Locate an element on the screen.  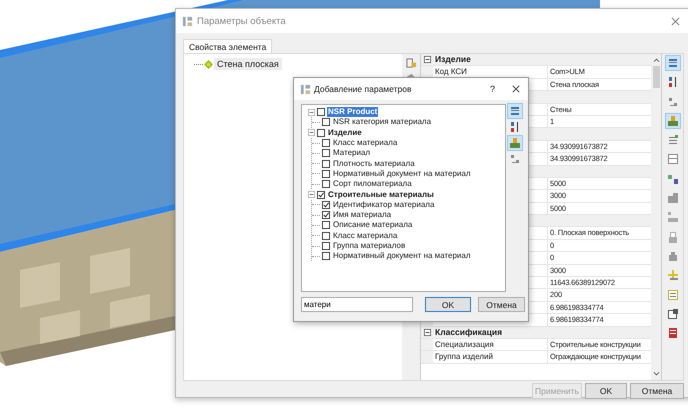
help-button: ? is located at coordinates (492, 89).